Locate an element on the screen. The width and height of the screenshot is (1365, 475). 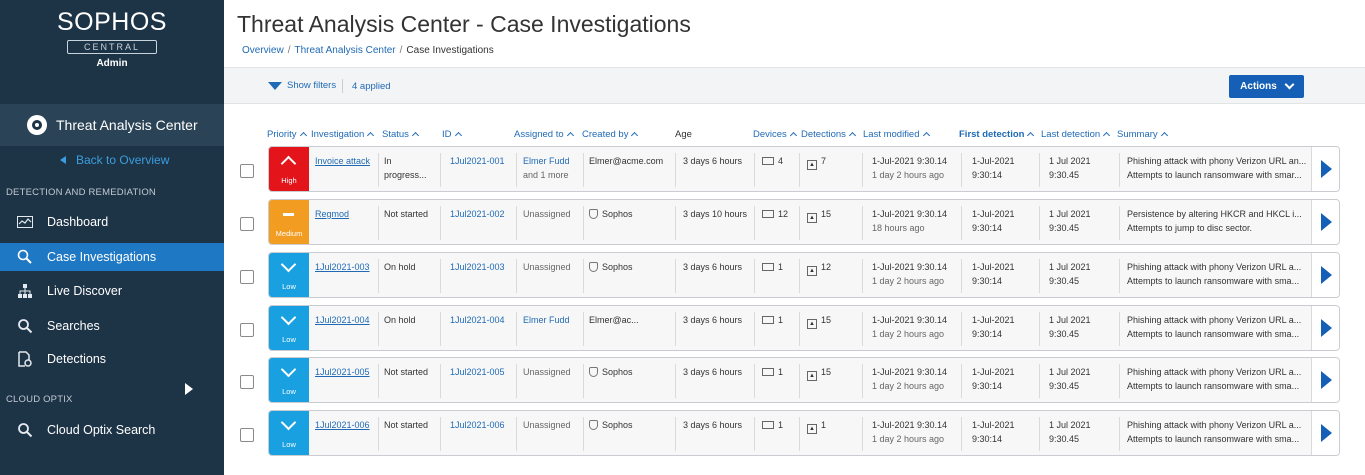
cell-line: 3 days 10 hours is located at coordinates (715, 214).